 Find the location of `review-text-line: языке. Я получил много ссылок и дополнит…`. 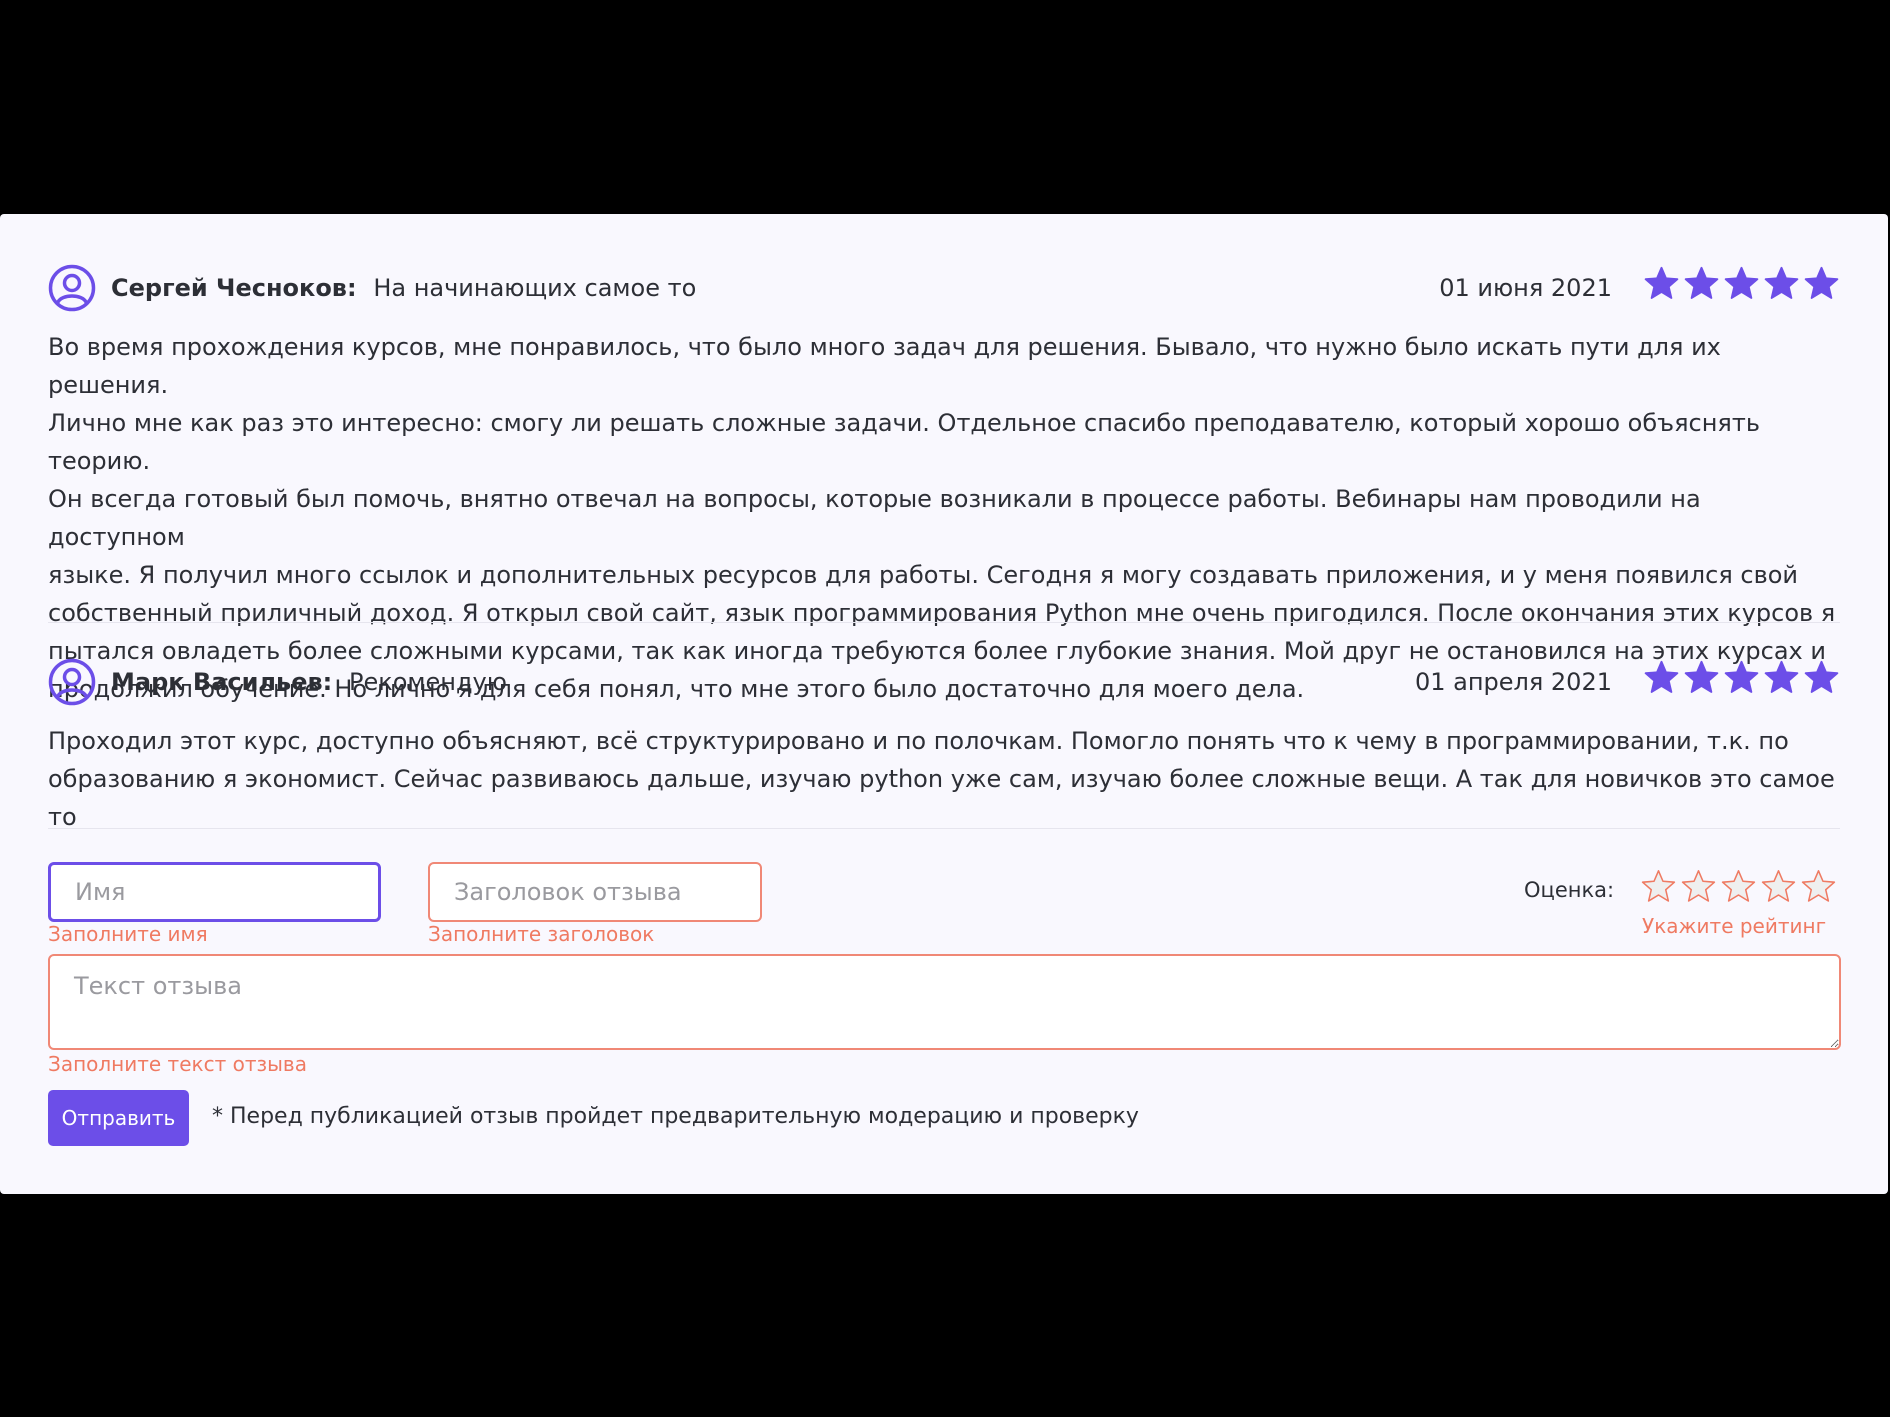

review-text-line: языке. Я получил много ссылок и дополнит… is located at coordinates (923, 575).